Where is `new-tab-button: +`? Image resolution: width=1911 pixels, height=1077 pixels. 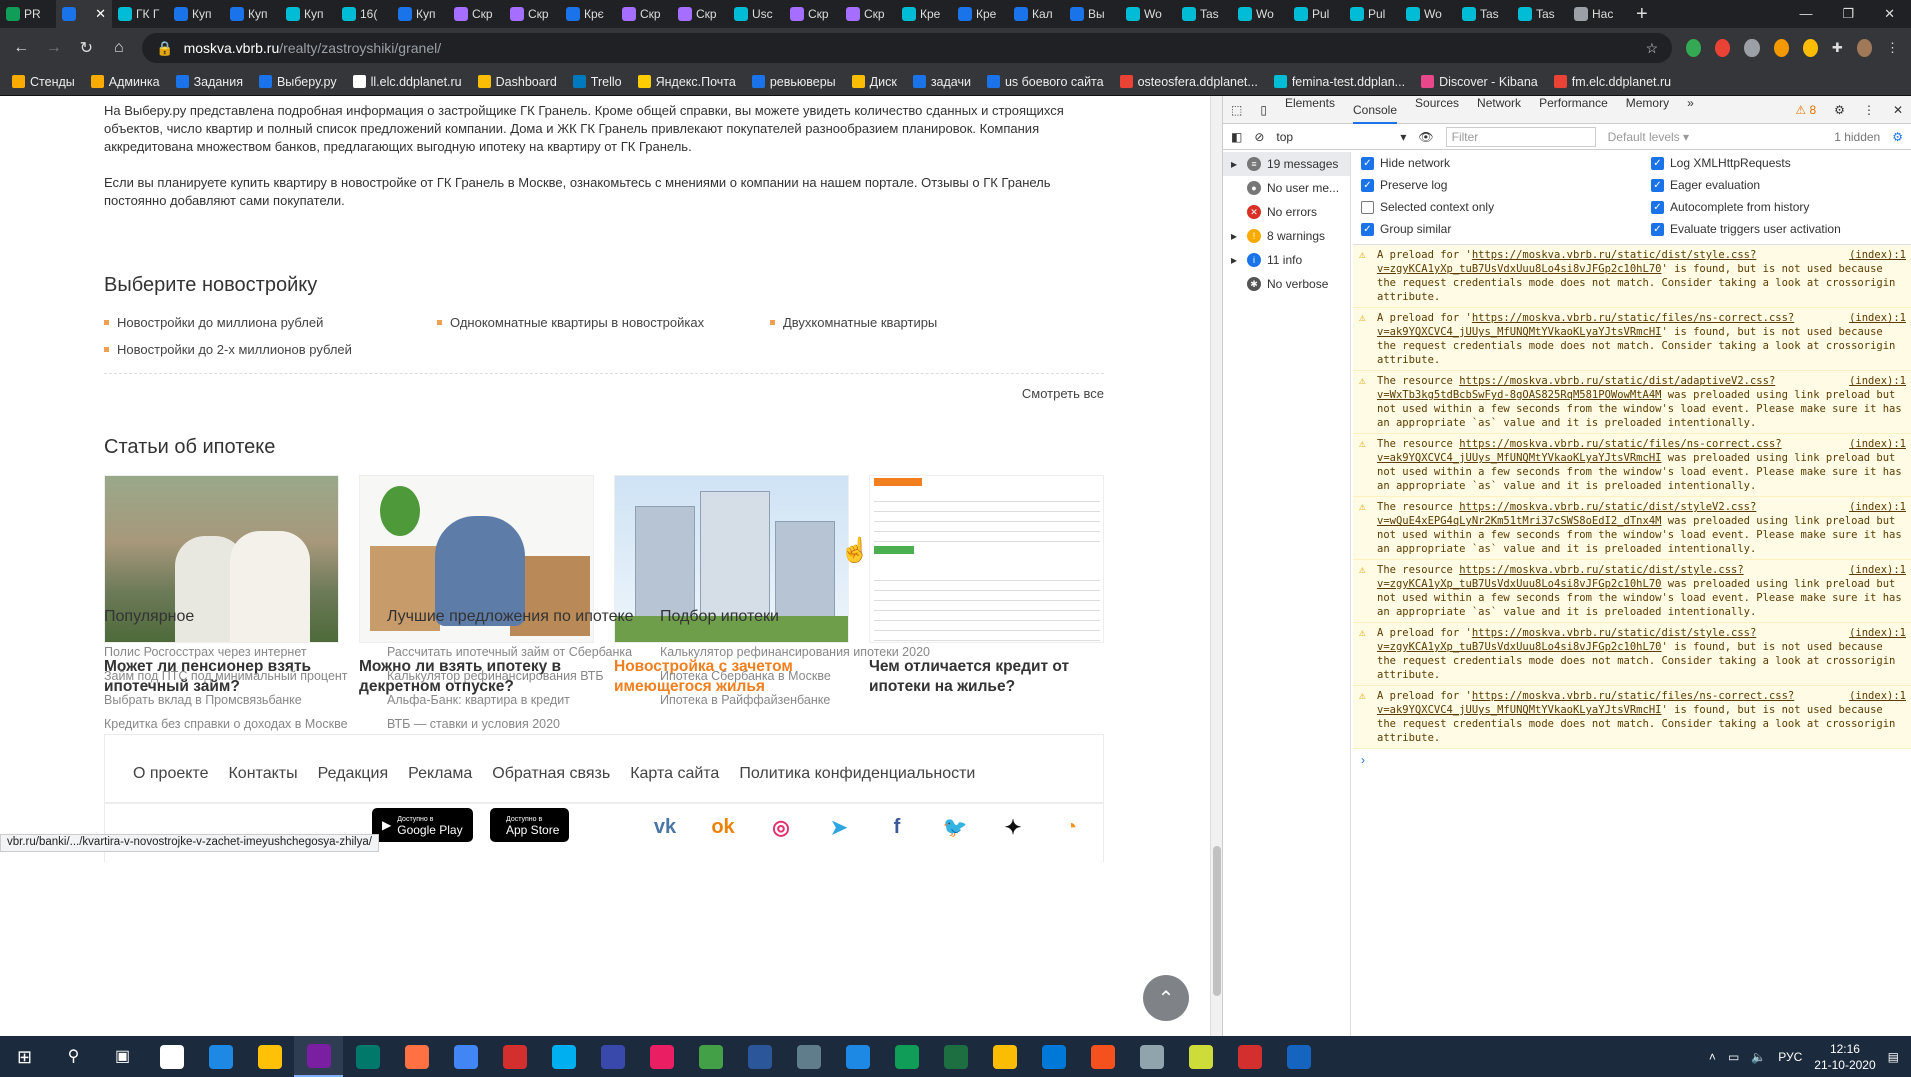
new-tab-button: + is located at coordinates (1642, 14).